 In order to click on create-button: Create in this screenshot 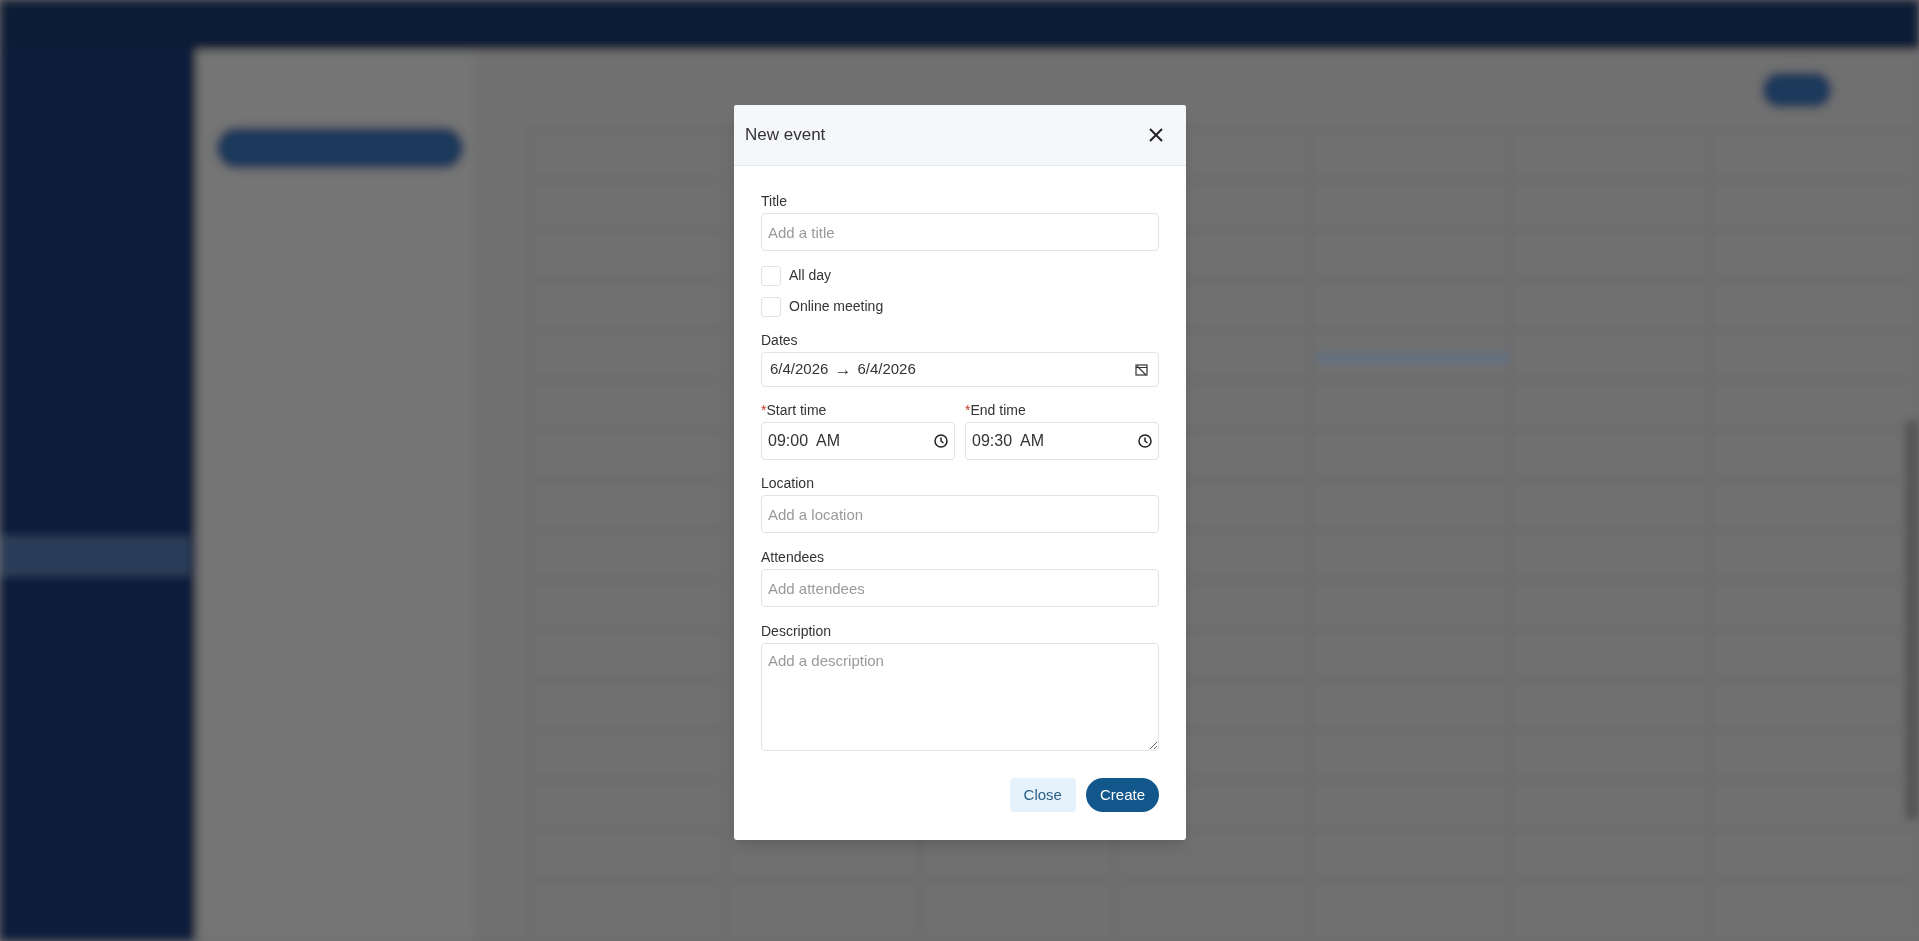, I will do `click(1122, 795)`.